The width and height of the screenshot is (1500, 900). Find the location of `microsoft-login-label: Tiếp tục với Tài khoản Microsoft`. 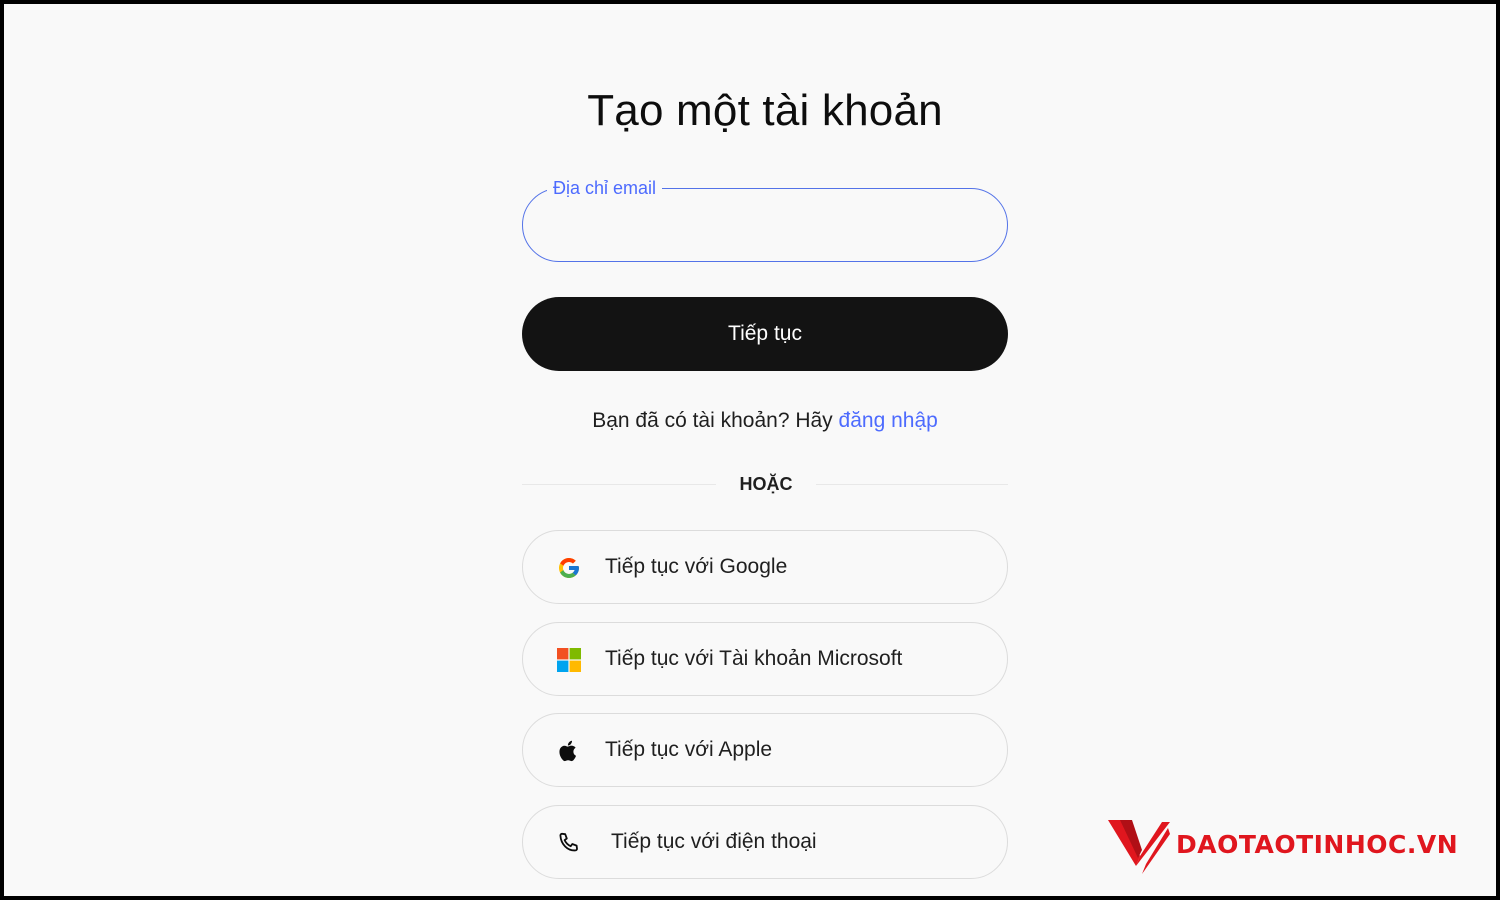

microsoft-login-label: Tiếp tục với Tài khoản Microsoft is located at coordinates (754, 658).